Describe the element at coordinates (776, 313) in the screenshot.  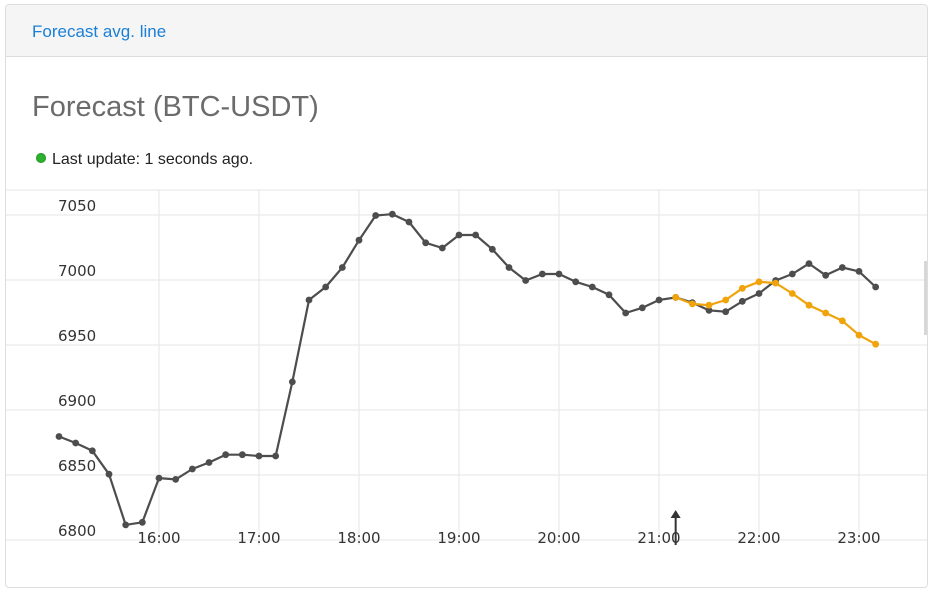
I see `forecast-line` at that location.